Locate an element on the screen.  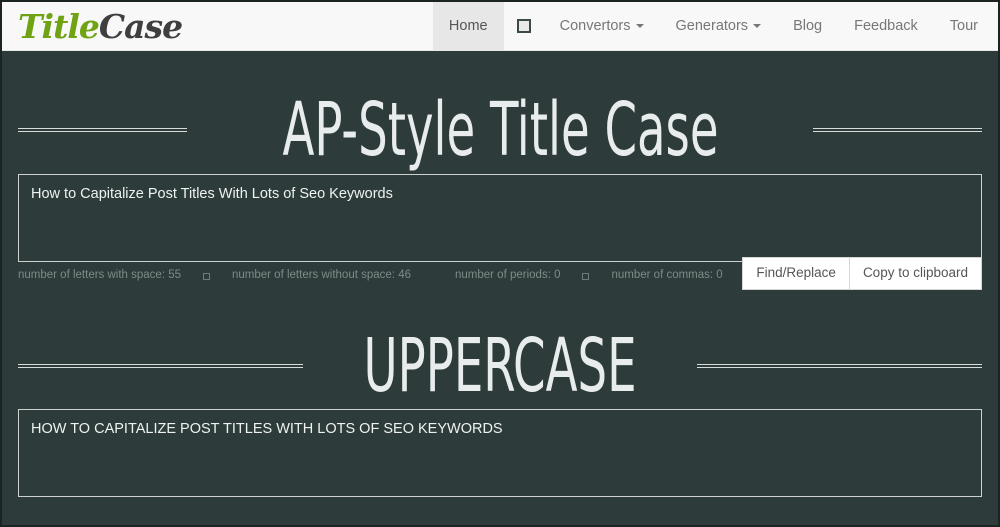
nav-item-blog-label: Blog is located at coordinates (808, 26).